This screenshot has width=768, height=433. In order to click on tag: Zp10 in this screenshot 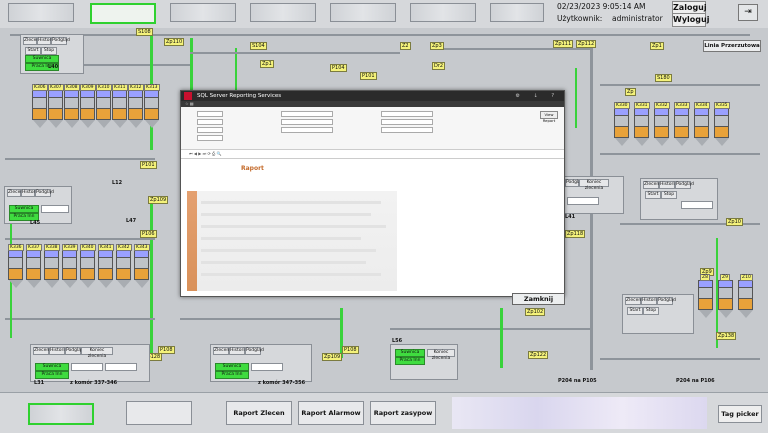, I will do `click(734, 222)`.